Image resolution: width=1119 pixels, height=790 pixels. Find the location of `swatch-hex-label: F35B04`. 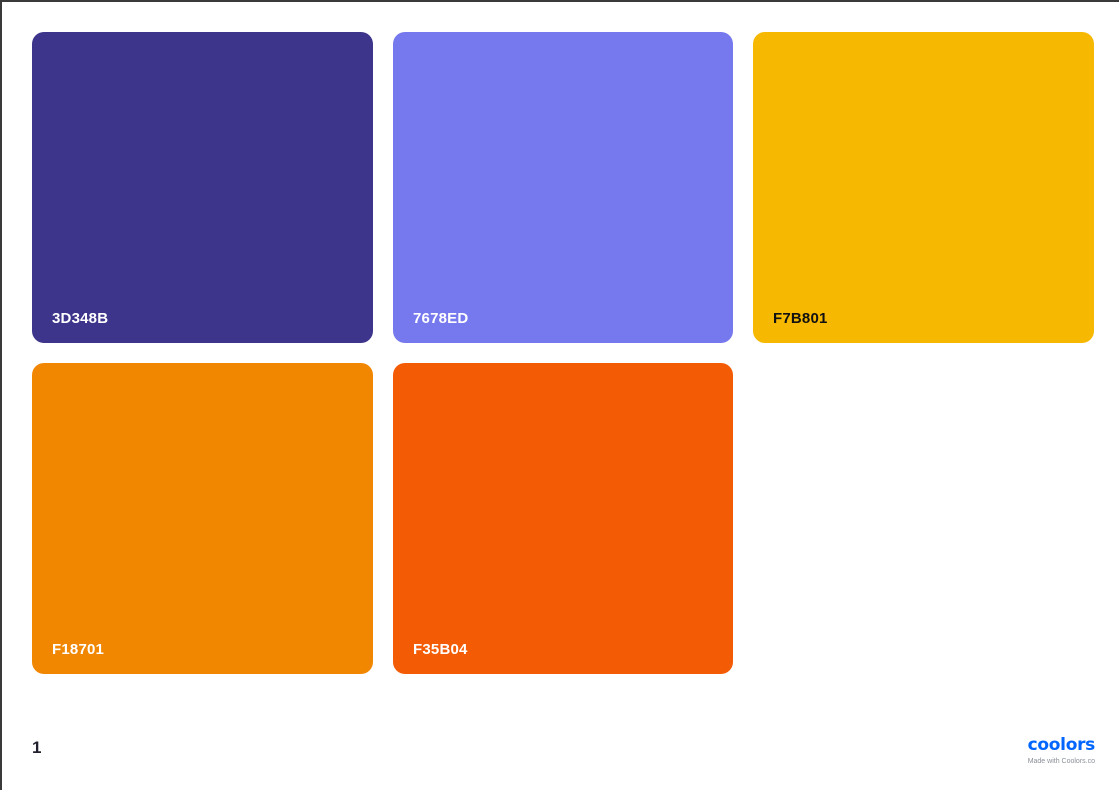

swatch-hex-label: F35B04 is located at coordinates (440, 649).